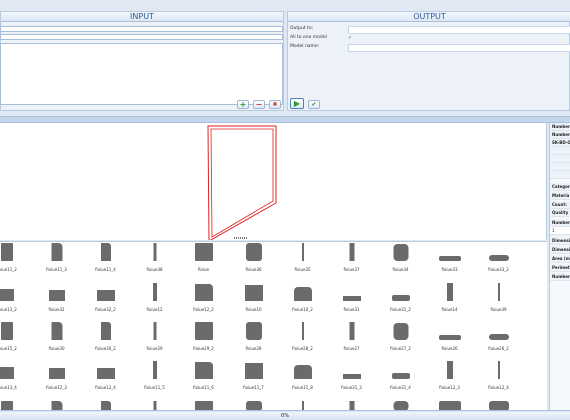 This screenshot has height=420, width=570. What do you see at coordinates (302, 262) in the screenshot?
I see `part-cell: fixiue35` at bounding box center [302, 262].